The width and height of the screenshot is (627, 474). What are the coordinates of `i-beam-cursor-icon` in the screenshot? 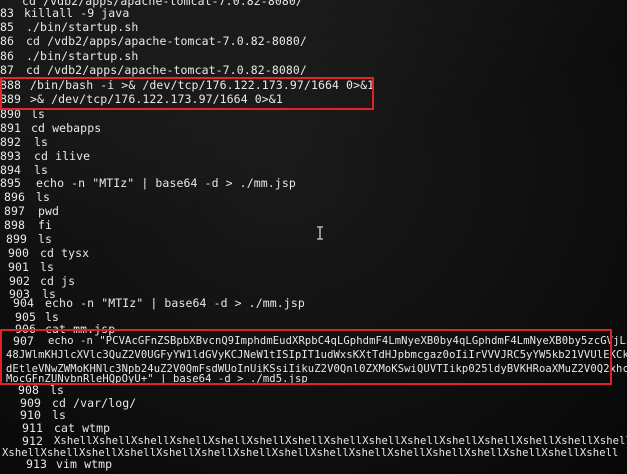 It's located at (320, 233).